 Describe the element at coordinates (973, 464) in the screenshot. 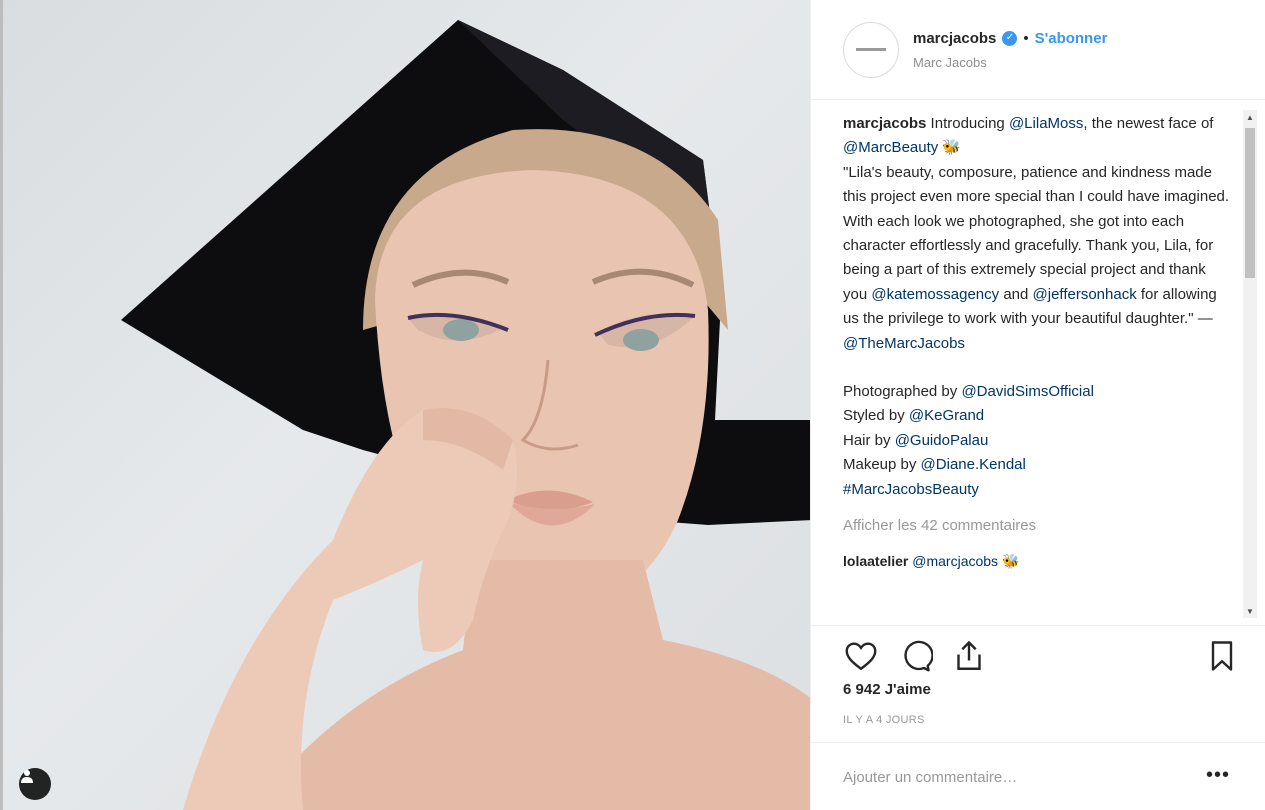

I see `mention-link: @Diane.Kendal` at that location.